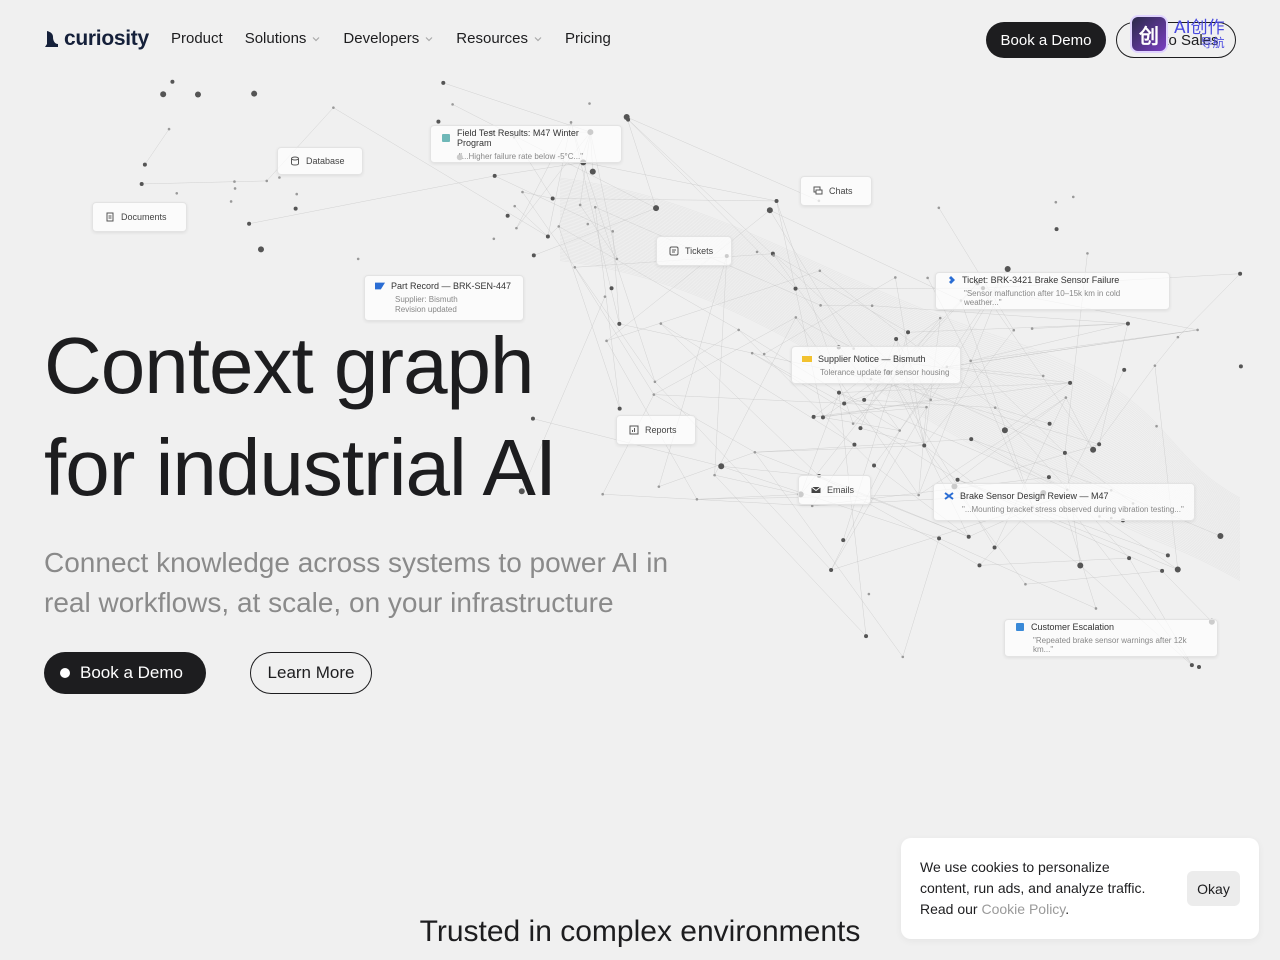 The image size is (1280, 960). I want to click on jira-icon, so click(952, 280).